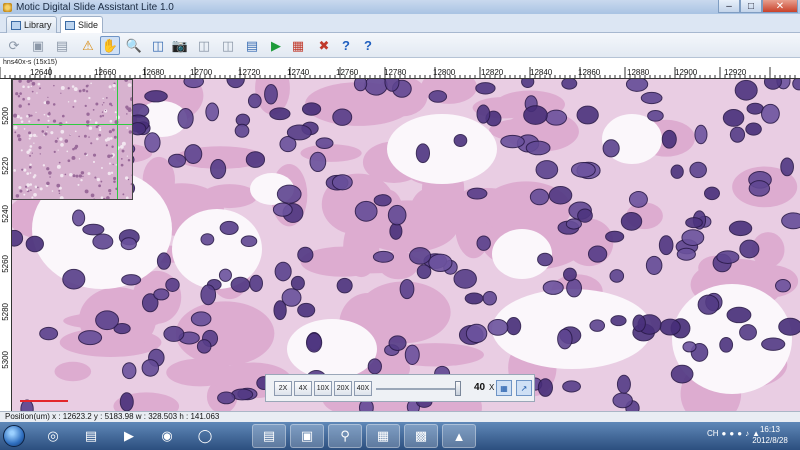 The height and width of the screenshot is (450, 800). What do you see at coordinates (395, 72) in the screenshot?
I see `ruler-x-label: 12780` at bounding box center [395, 72].